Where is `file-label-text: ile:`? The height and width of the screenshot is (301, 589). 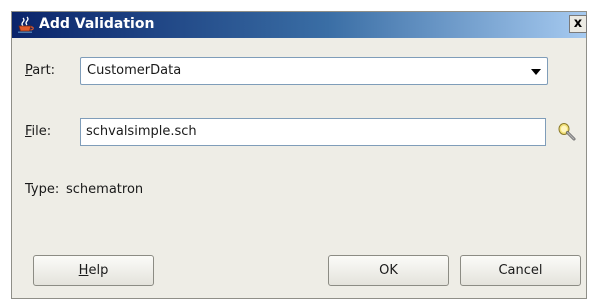
file-label-text: ile: is located at coordinates (41, 131).